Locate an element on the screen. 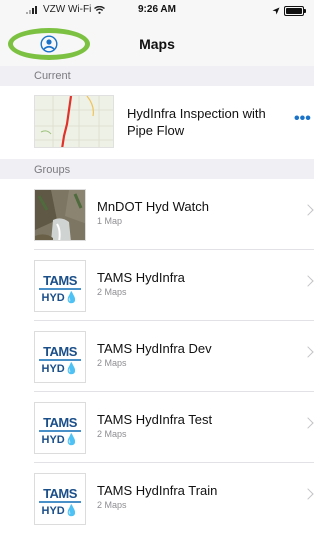 Image resolution: width=320 pixels, height=534 pixels. group-row-tams-hydinfra-train: TAMS HYD💧 TAMS HydInfra Train 2 Maps is located at coordinates (157, 498).